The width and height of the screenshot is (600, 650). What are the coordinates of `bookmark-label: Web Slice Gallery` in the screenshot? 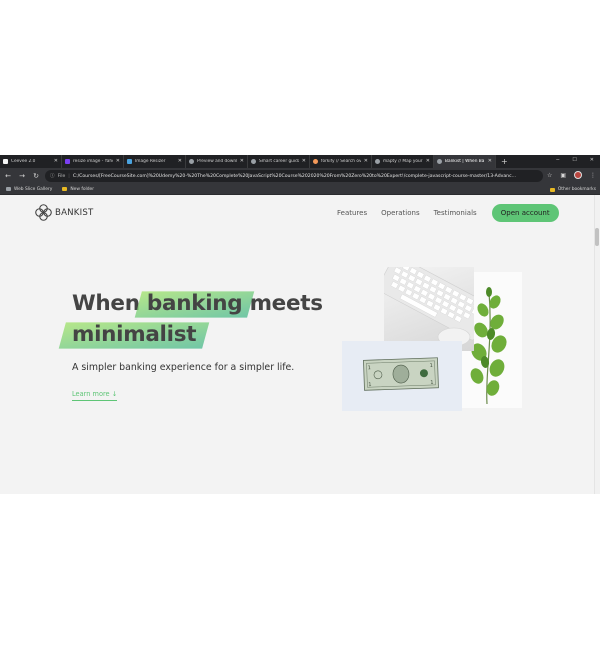 It's located at (33, 189).